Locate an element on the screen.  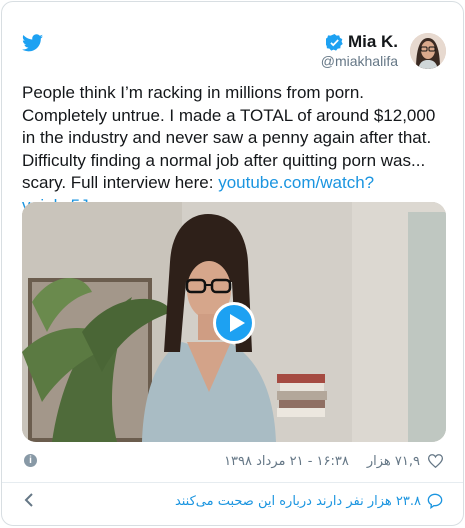
author-handle: @miakhalifa is located at coordinates (359, 61).